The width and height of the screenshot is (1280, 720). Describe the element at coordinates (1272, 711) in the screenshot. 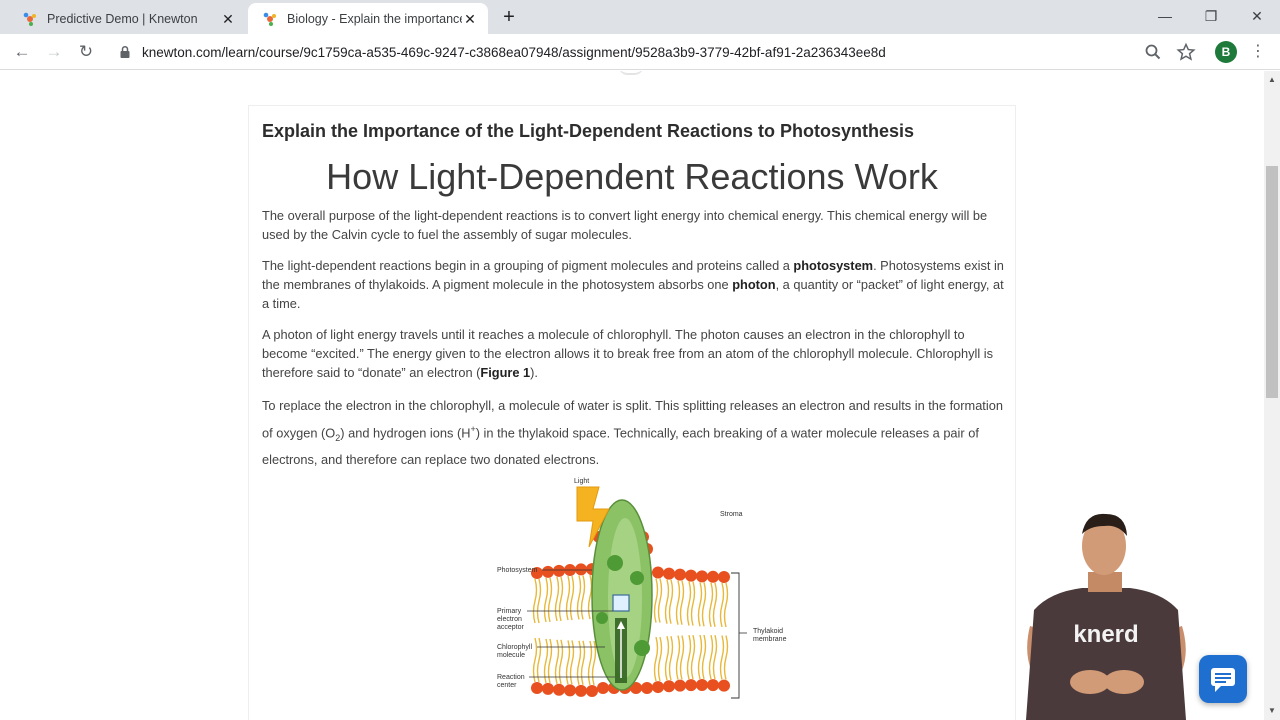

I see `scroll-down-arrow-icon: ▼` at that location.